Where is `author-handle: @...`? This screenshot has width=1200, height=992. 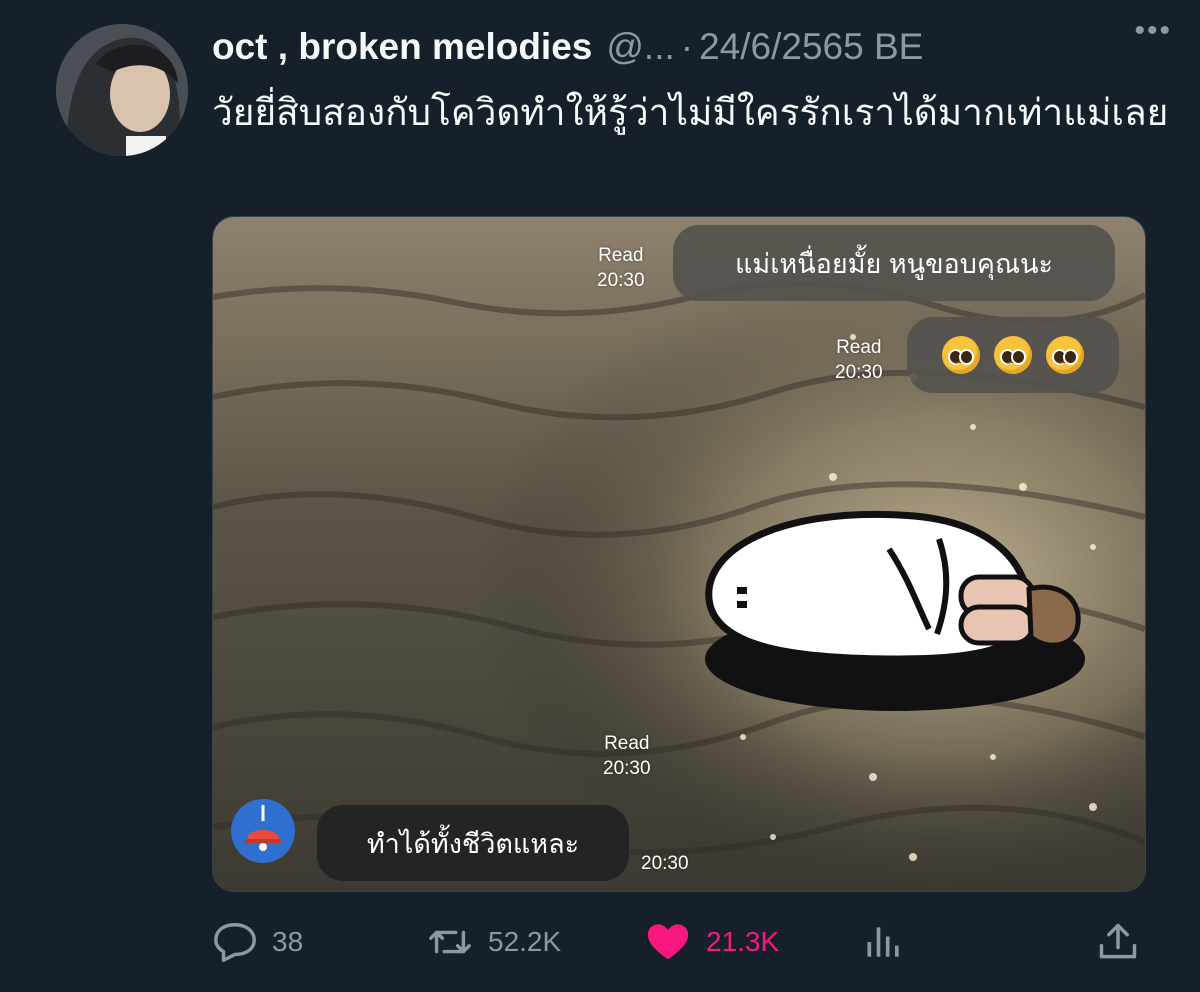
author-handle: @... is located at coordinates (640, 47).